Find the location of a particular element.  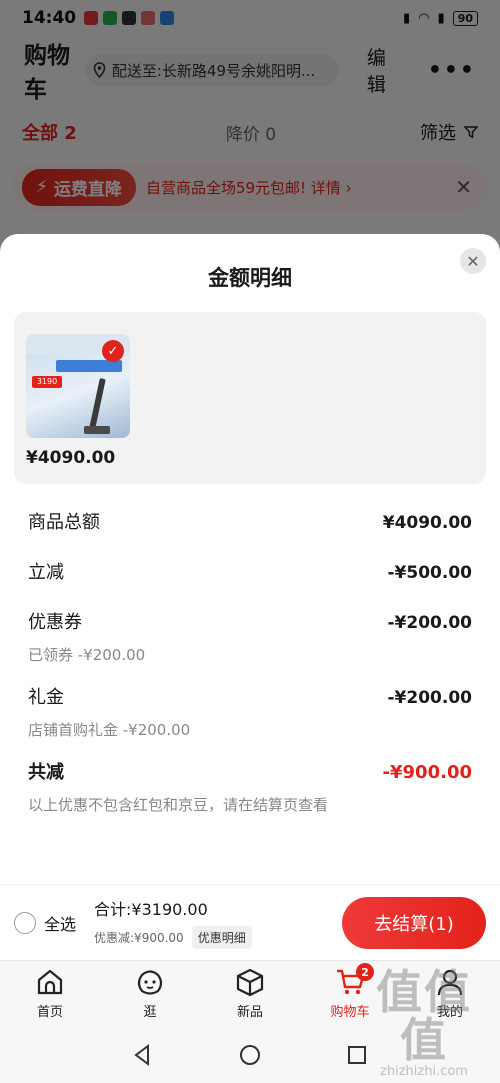

goods-total-value: ¥4090.00 is located at coordinates (427, 523).